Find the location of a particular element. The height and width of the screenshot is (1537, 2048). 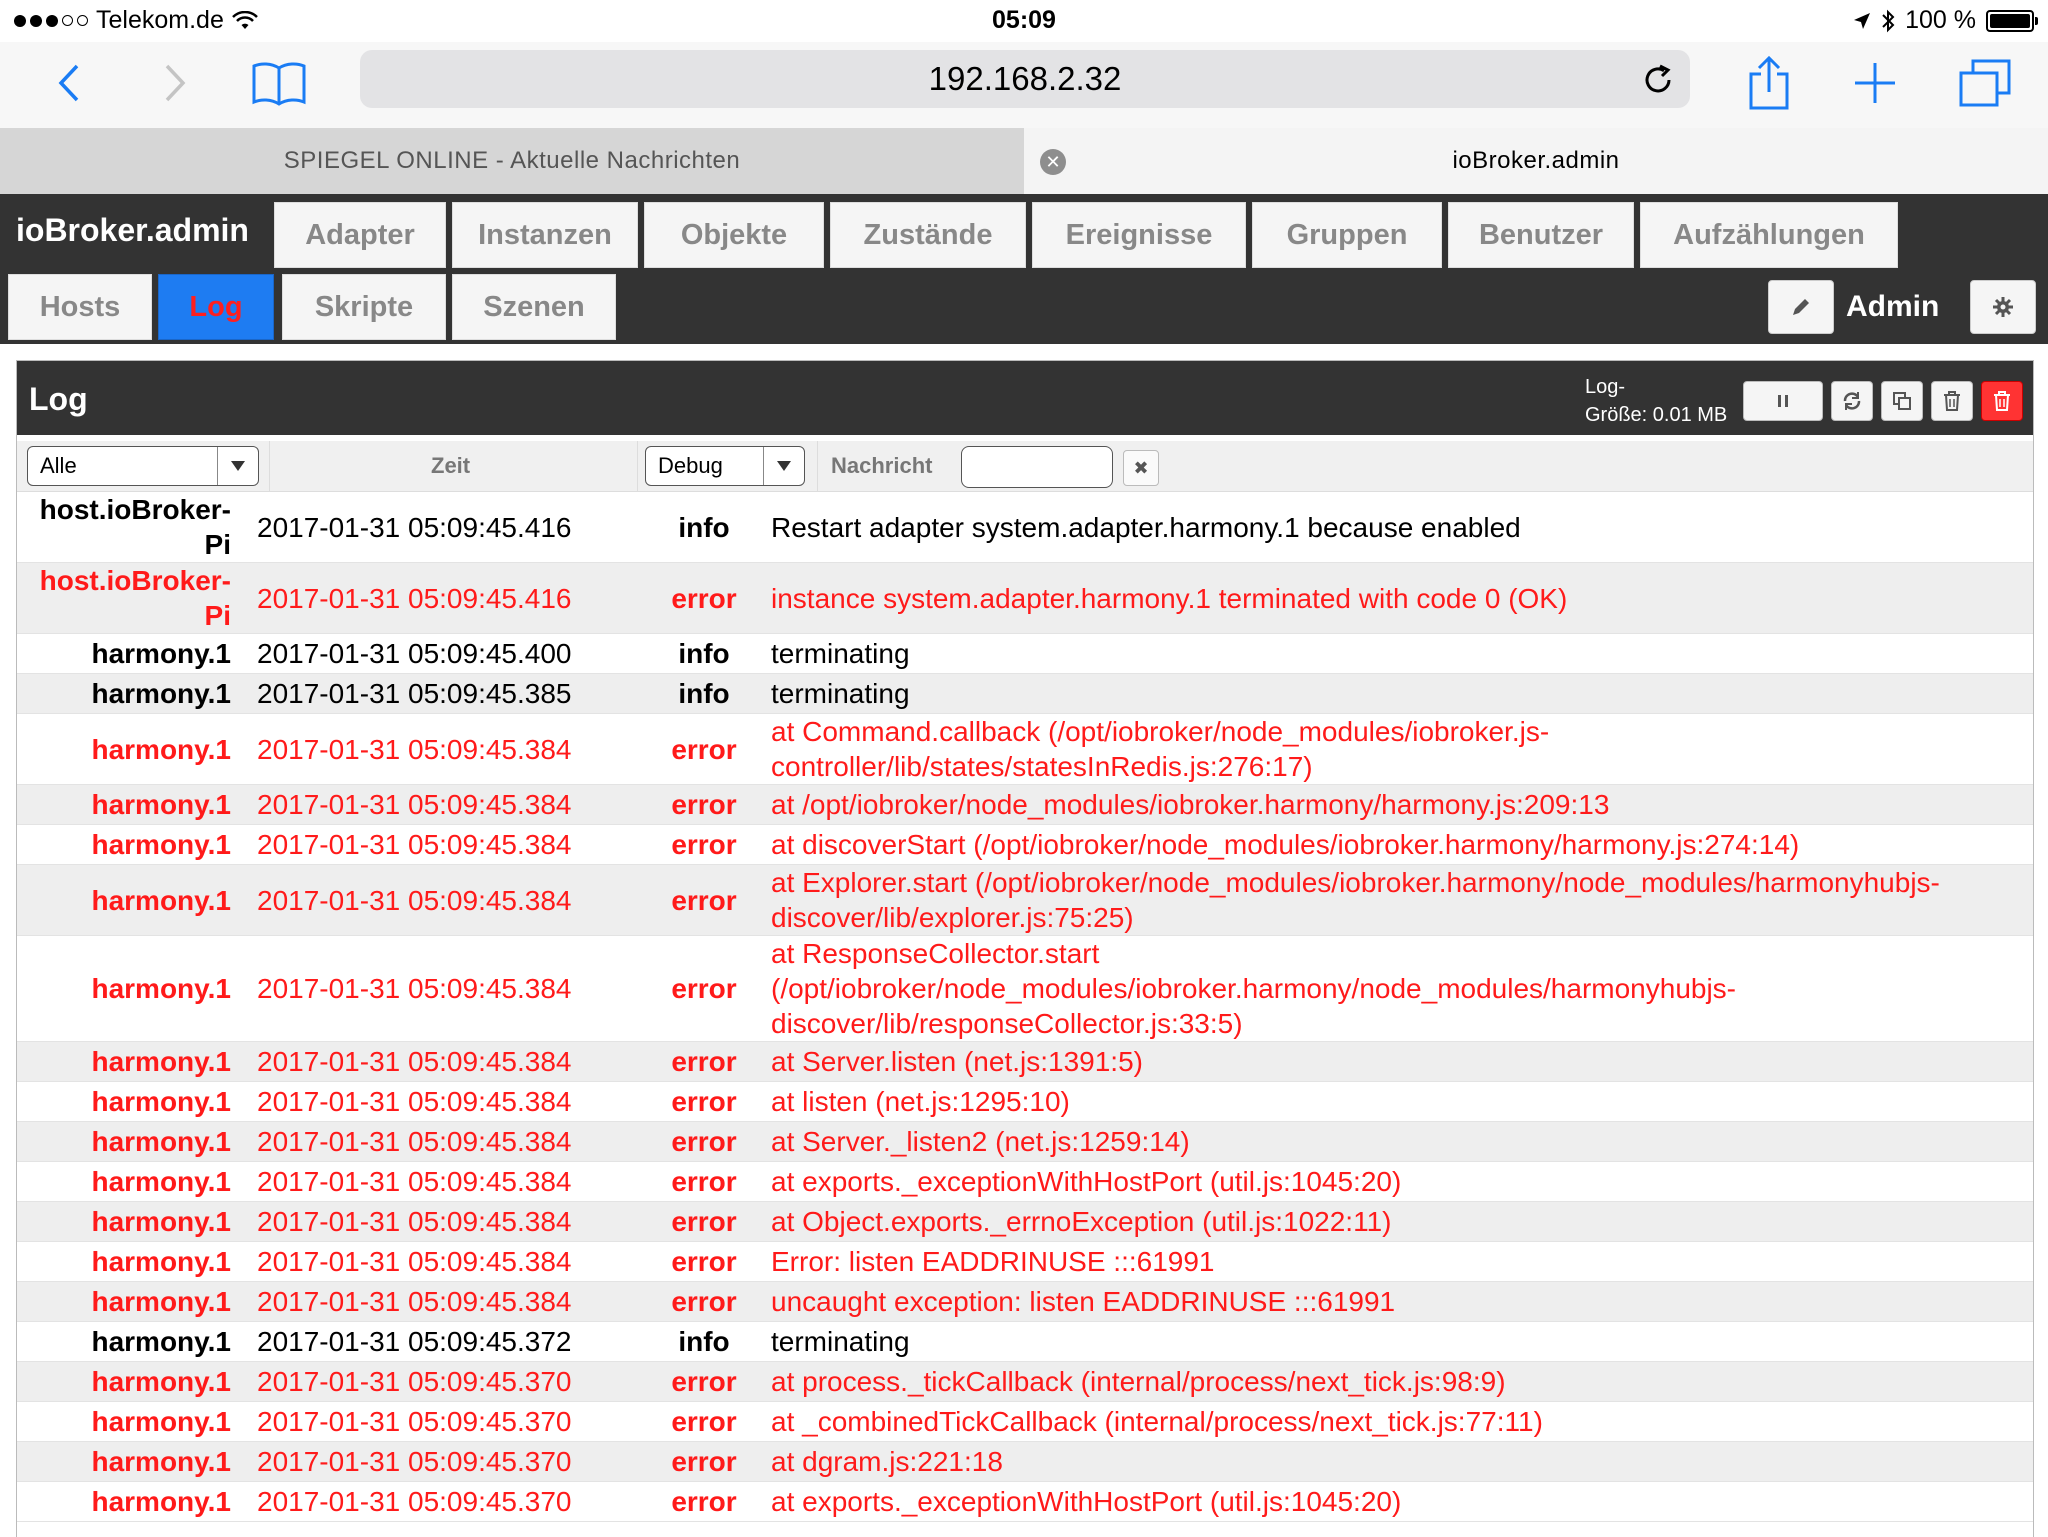

tab-aufzaehlungen: Aufzählungen is located at coordinates (1769, 235).